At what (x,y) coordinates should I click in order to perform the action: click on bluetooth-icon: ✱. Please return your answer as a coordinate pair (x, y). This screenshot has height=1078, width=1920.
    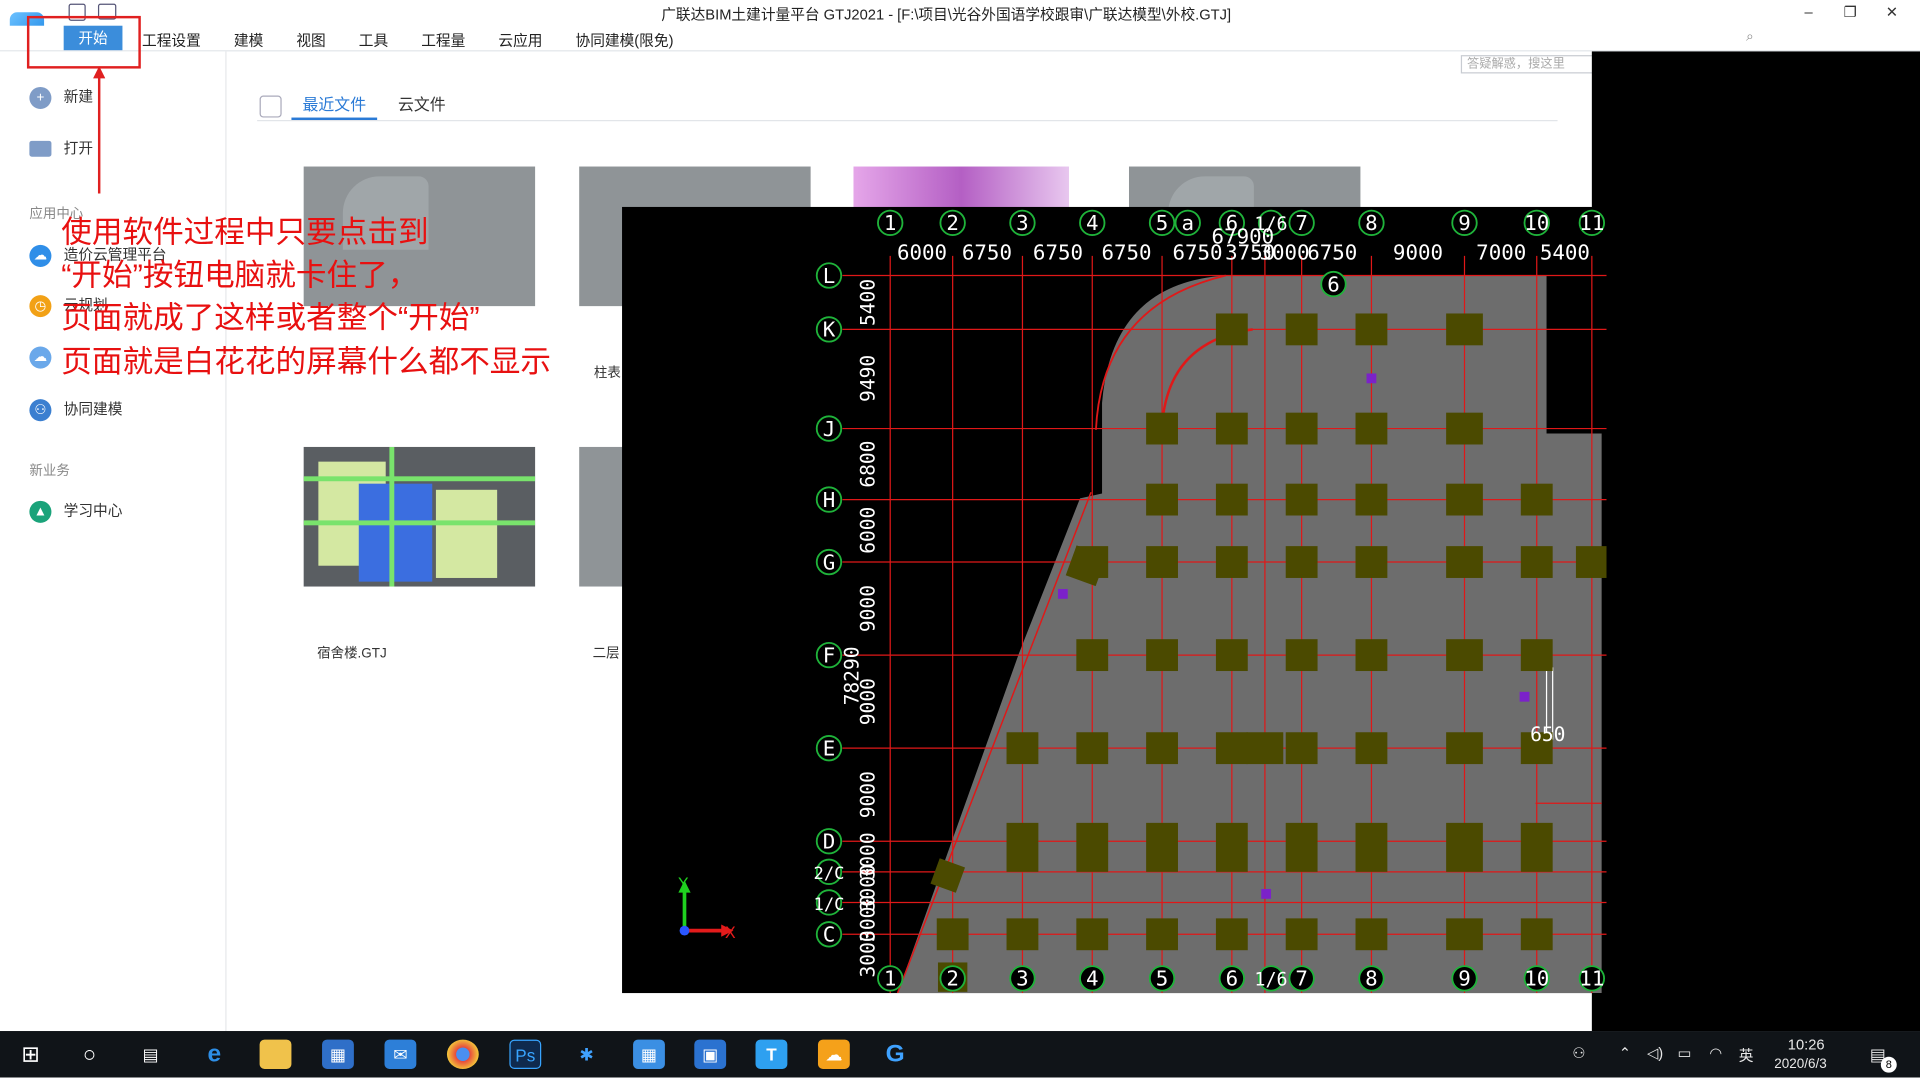
    Looking at the image, I should click on (587, 1054).